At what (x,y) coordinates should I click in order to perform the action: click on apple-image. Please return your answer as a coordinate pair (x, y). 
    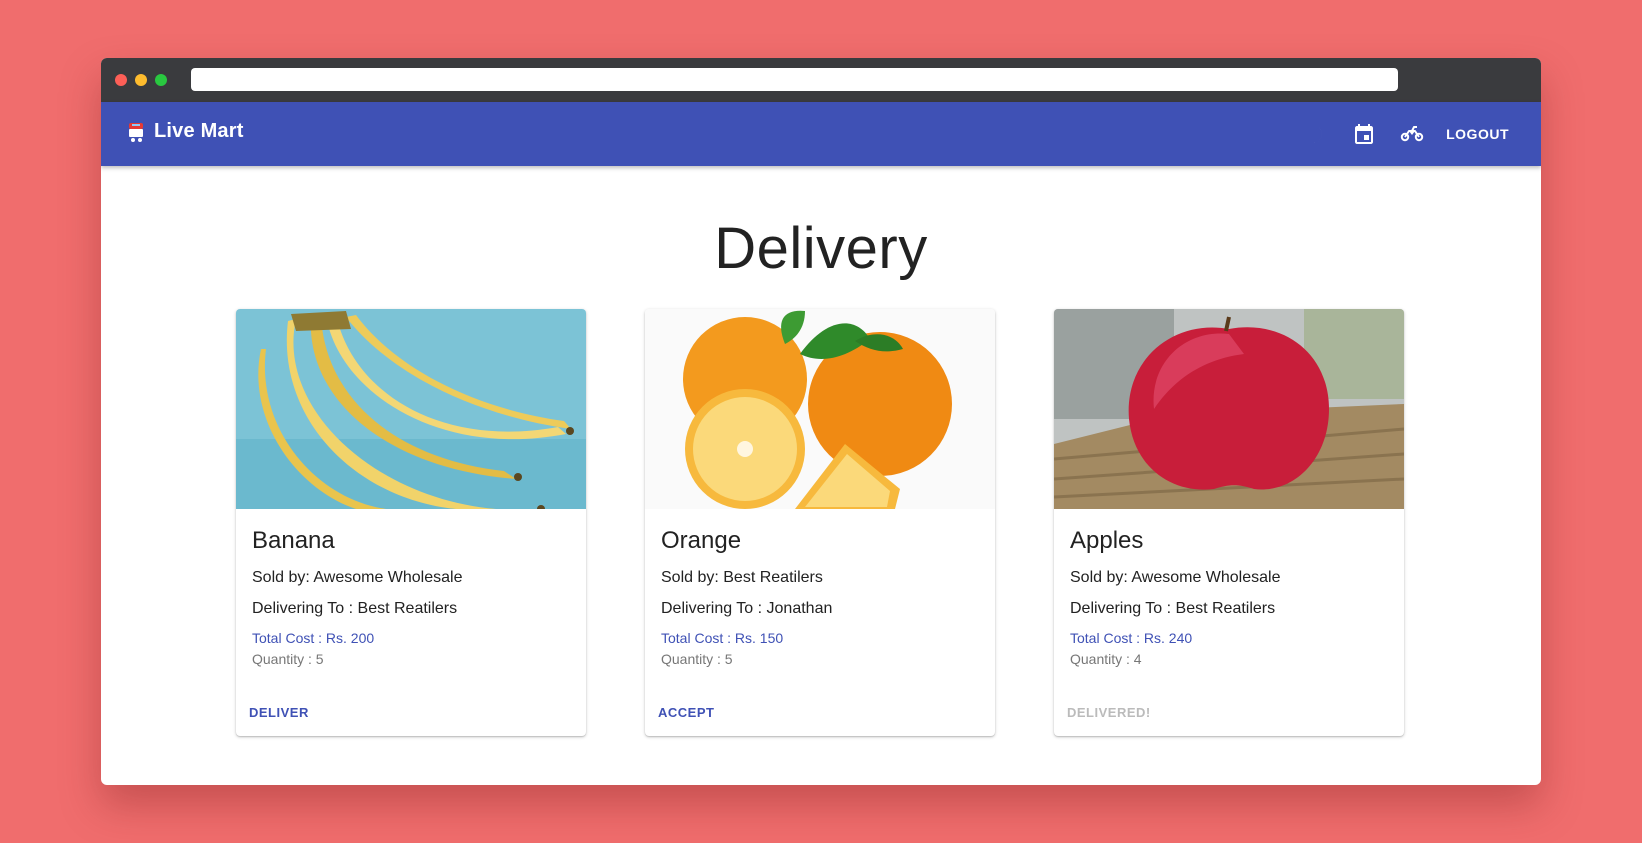
    Looking at the image, I should click on (1229, 409).